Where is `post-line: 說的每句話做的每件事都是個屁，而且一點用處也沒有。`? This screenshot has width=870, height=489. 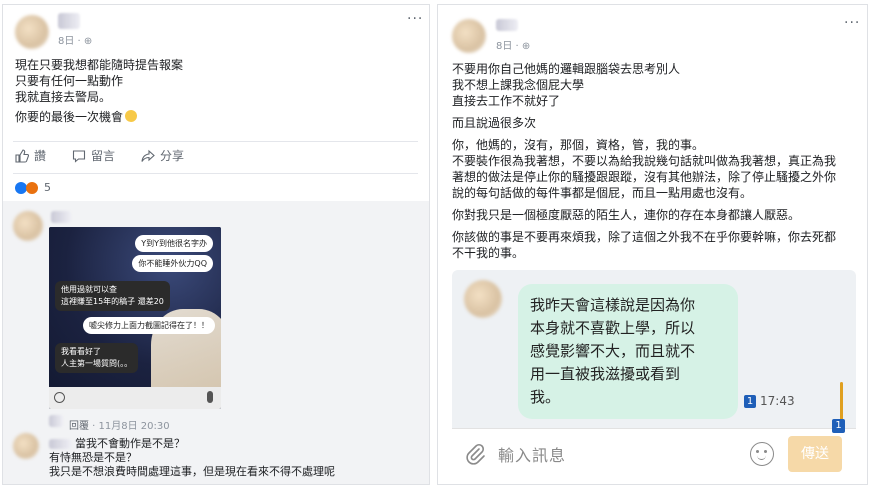 post-line: 說的每句話做的每件事都是個屁，而且一點用處也沒有。 is located at coordinates (602, 193).